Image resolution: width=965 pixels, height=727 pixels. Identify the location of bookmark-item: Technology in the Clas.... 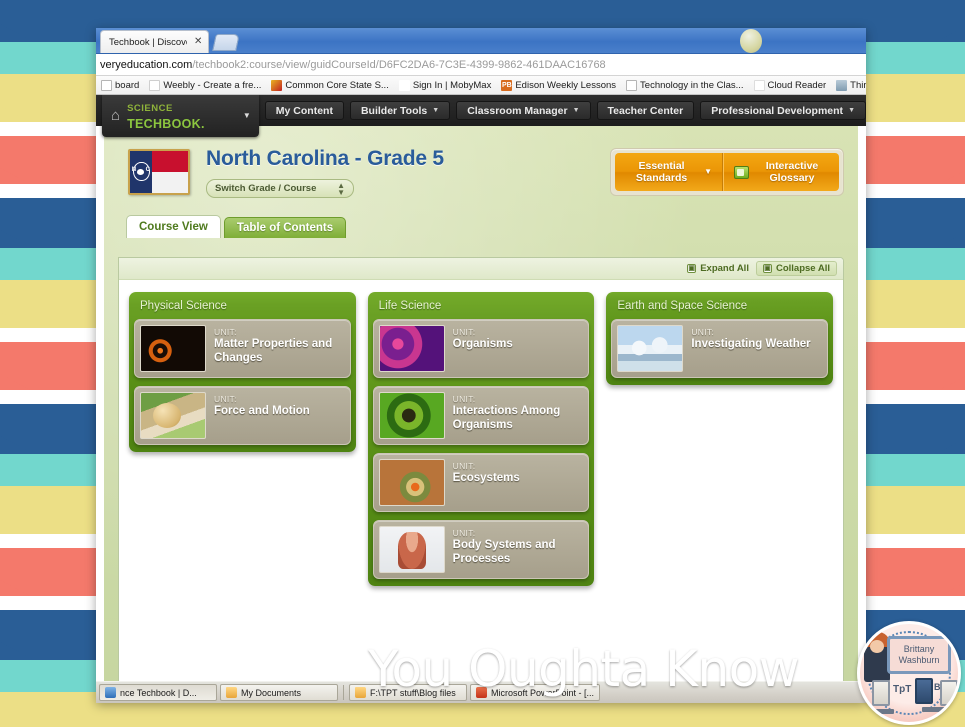
(685, 85).